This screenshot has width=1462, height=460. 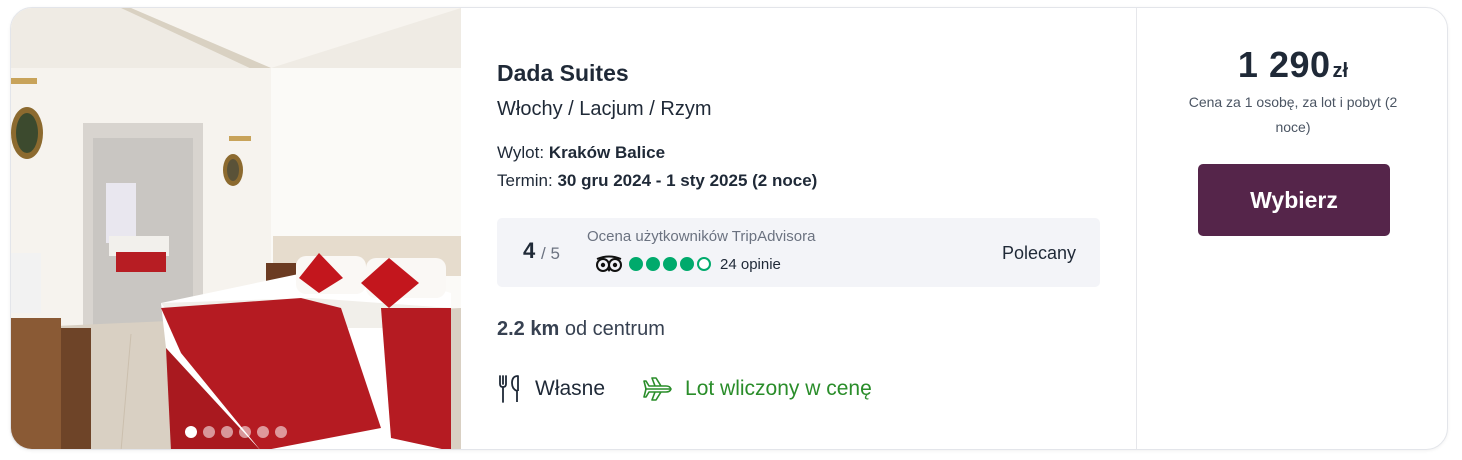 I want to click on price-currency: zł, so click(x=1340, y=71).